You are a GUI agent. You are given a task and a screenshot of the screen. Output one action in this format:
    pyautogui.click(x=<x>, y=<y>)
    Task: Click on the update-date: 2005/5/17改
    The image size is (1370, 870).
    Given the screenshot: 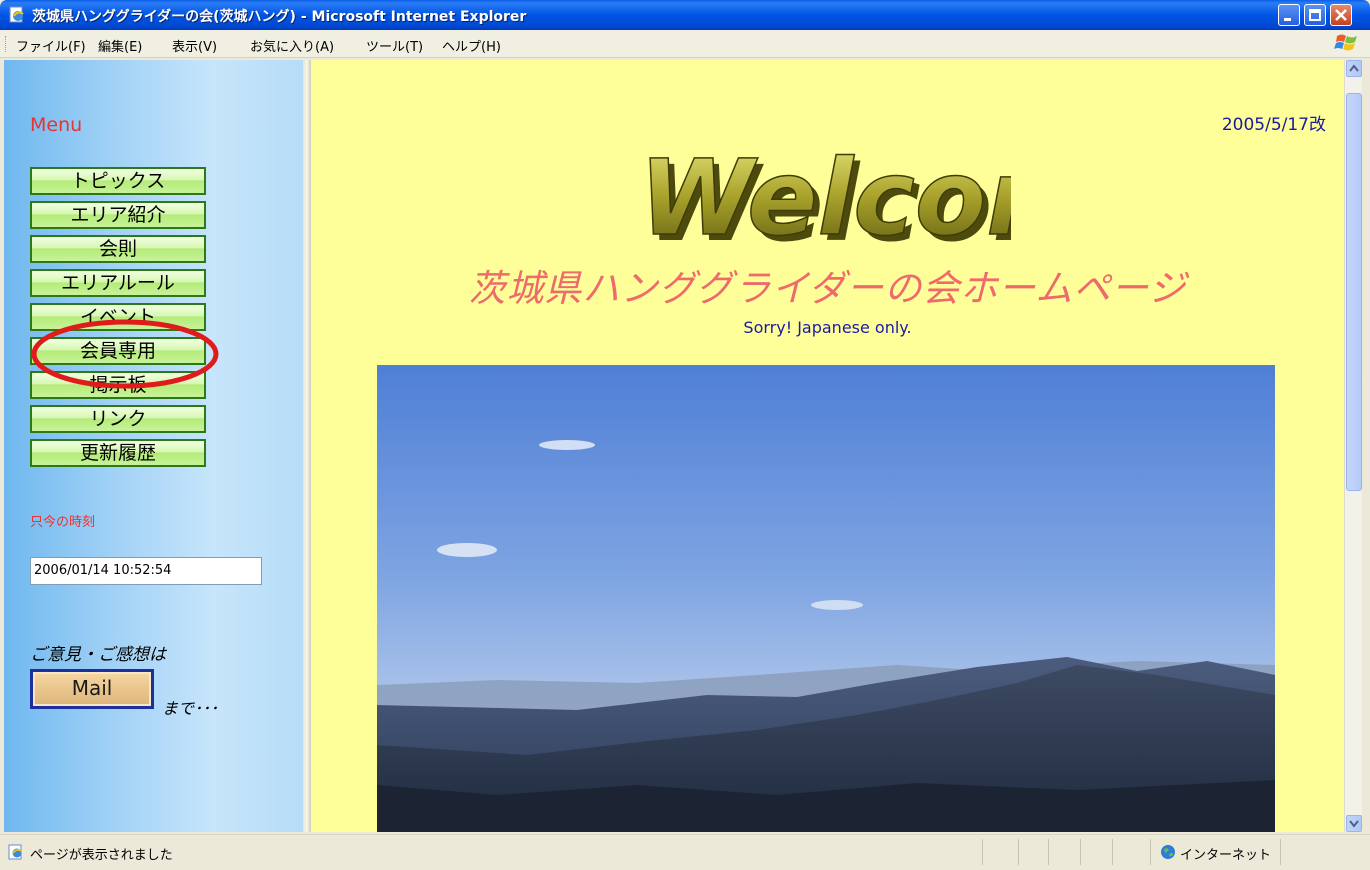 What is the action you would take?
    pyautogui.click(x=1273, y=125)
    